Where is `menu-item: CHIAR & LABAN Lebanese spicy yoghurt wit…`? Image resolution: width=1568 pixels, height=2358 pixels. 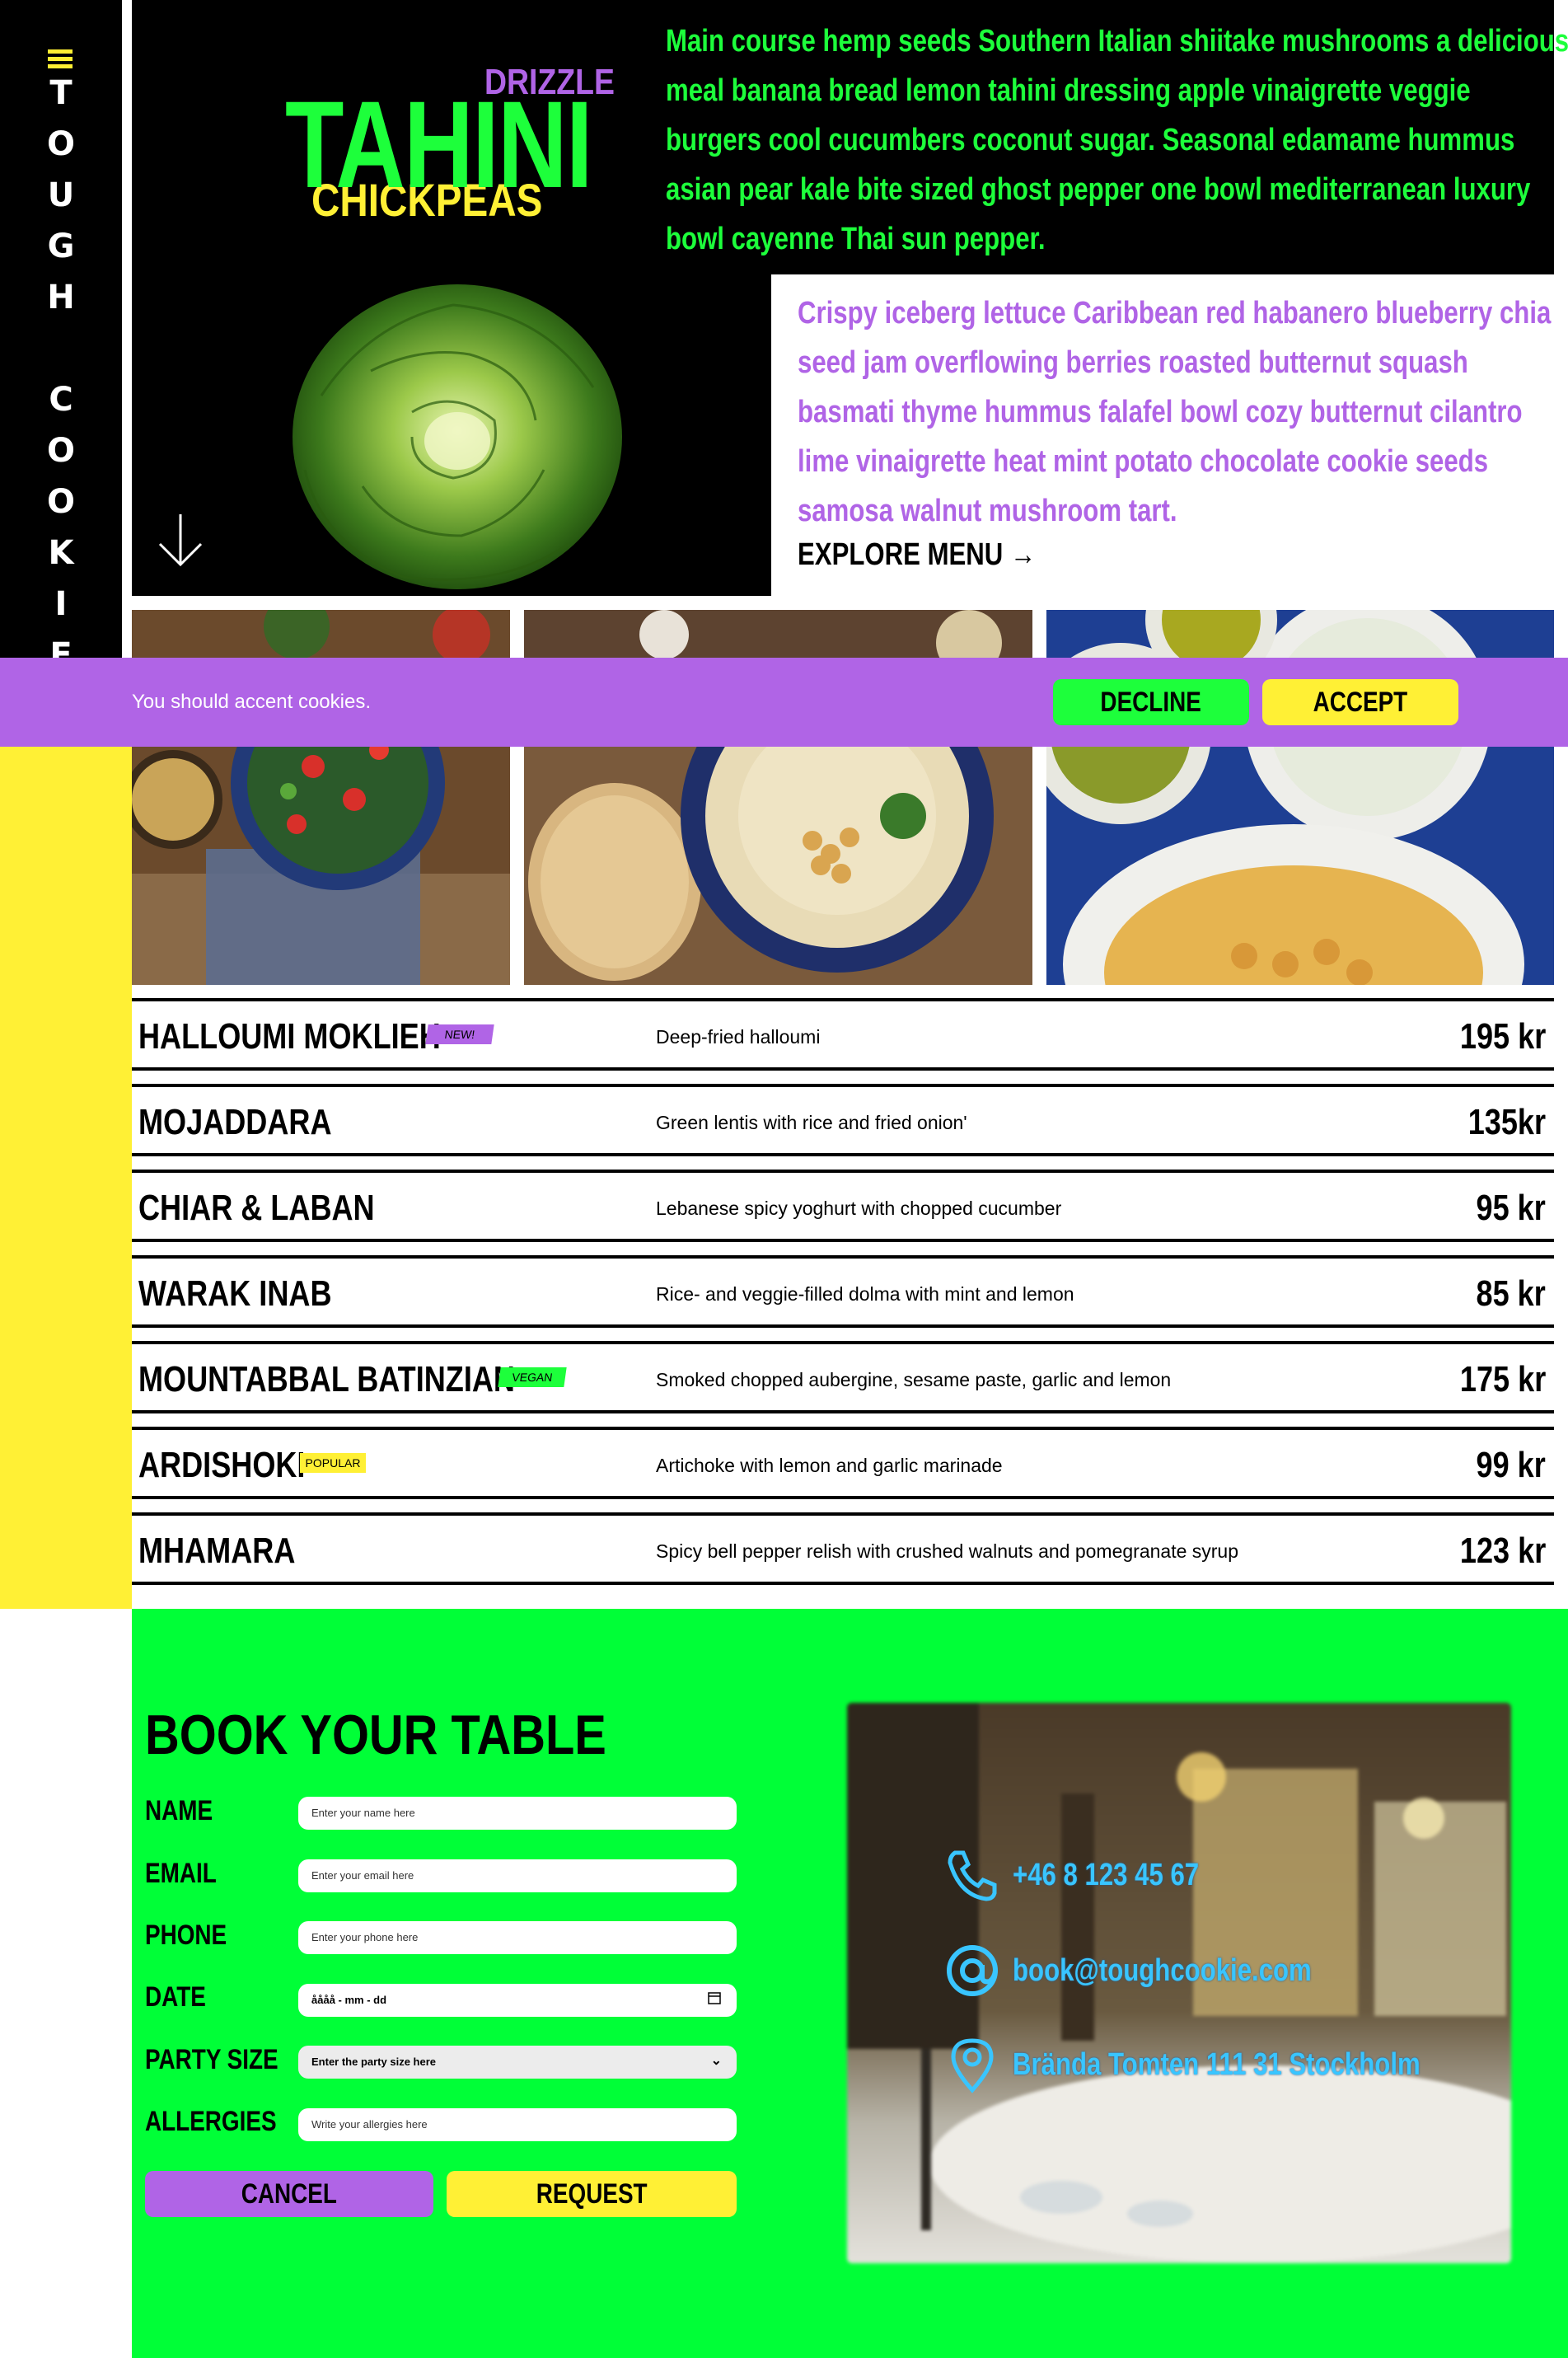
menu-item: CHIAR & LABAN Lebanese spicy yoghurt wit… is located at coordinates (843, 1207).